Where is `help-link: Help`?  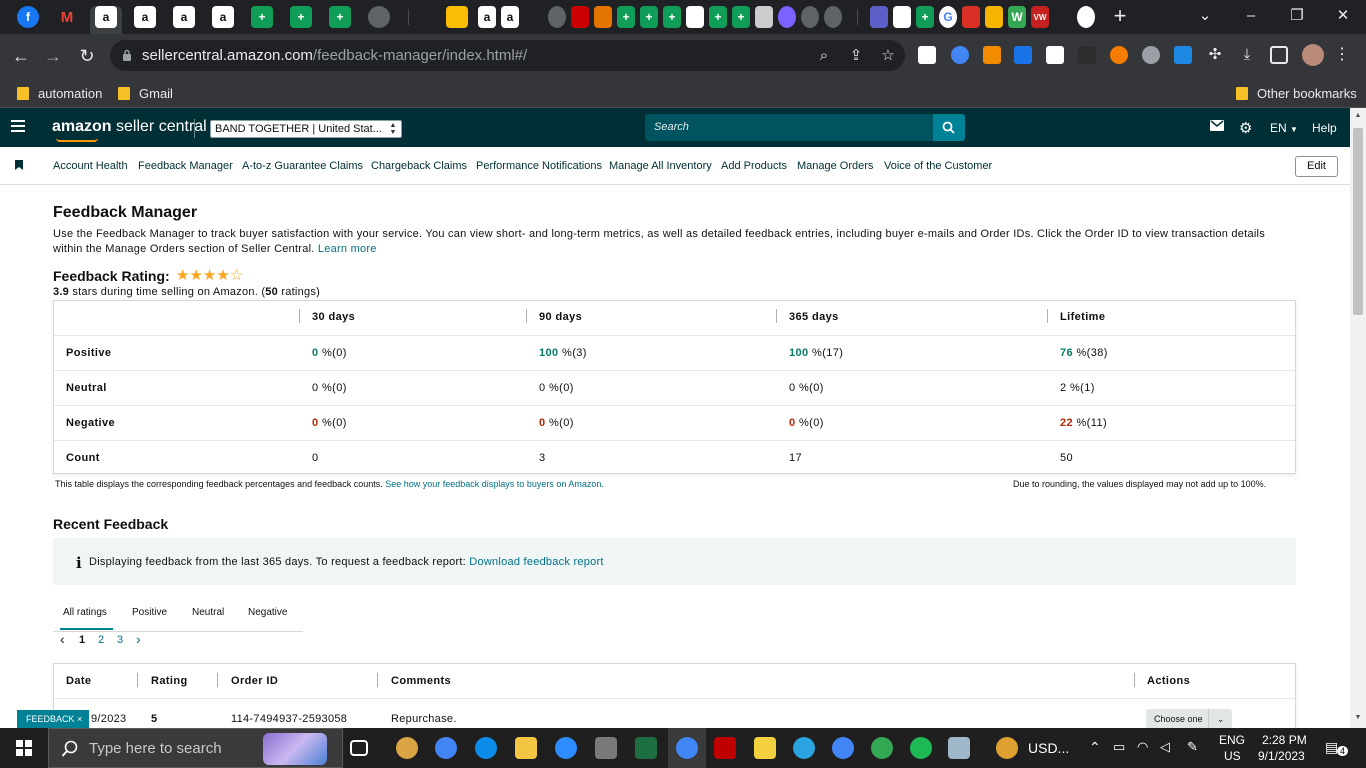 help-link: Help is located at coordinates (1324, 128).